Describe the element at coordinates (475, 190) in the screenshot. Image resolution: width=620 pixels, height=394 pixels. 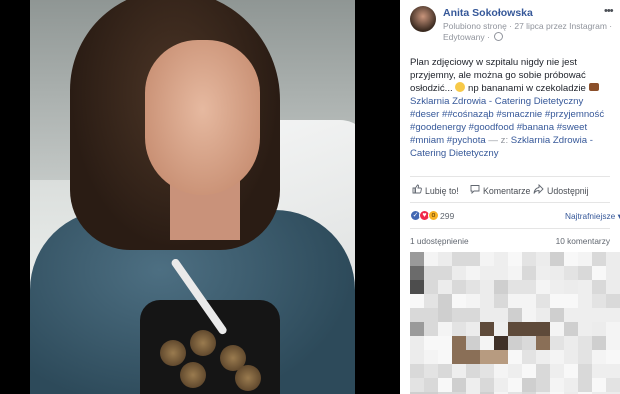
I see `comment-bubble-icon` at that location.